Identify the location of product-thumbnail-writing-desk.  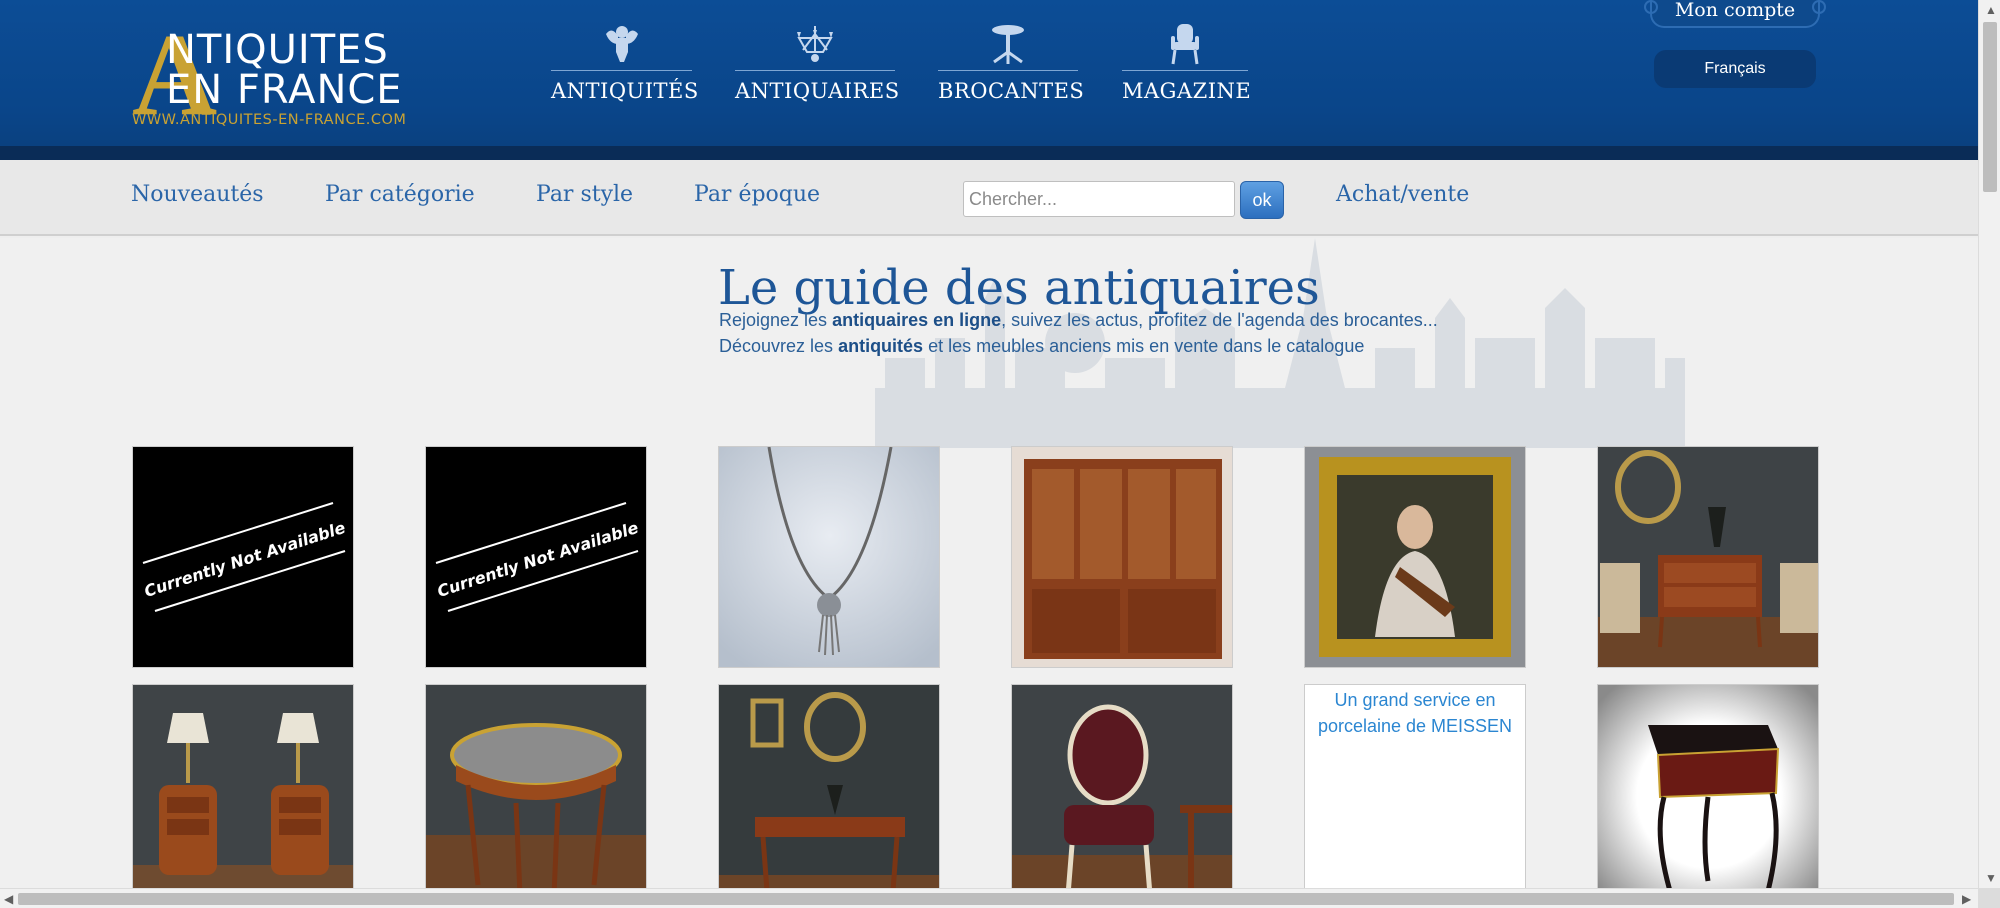
(829, 786).